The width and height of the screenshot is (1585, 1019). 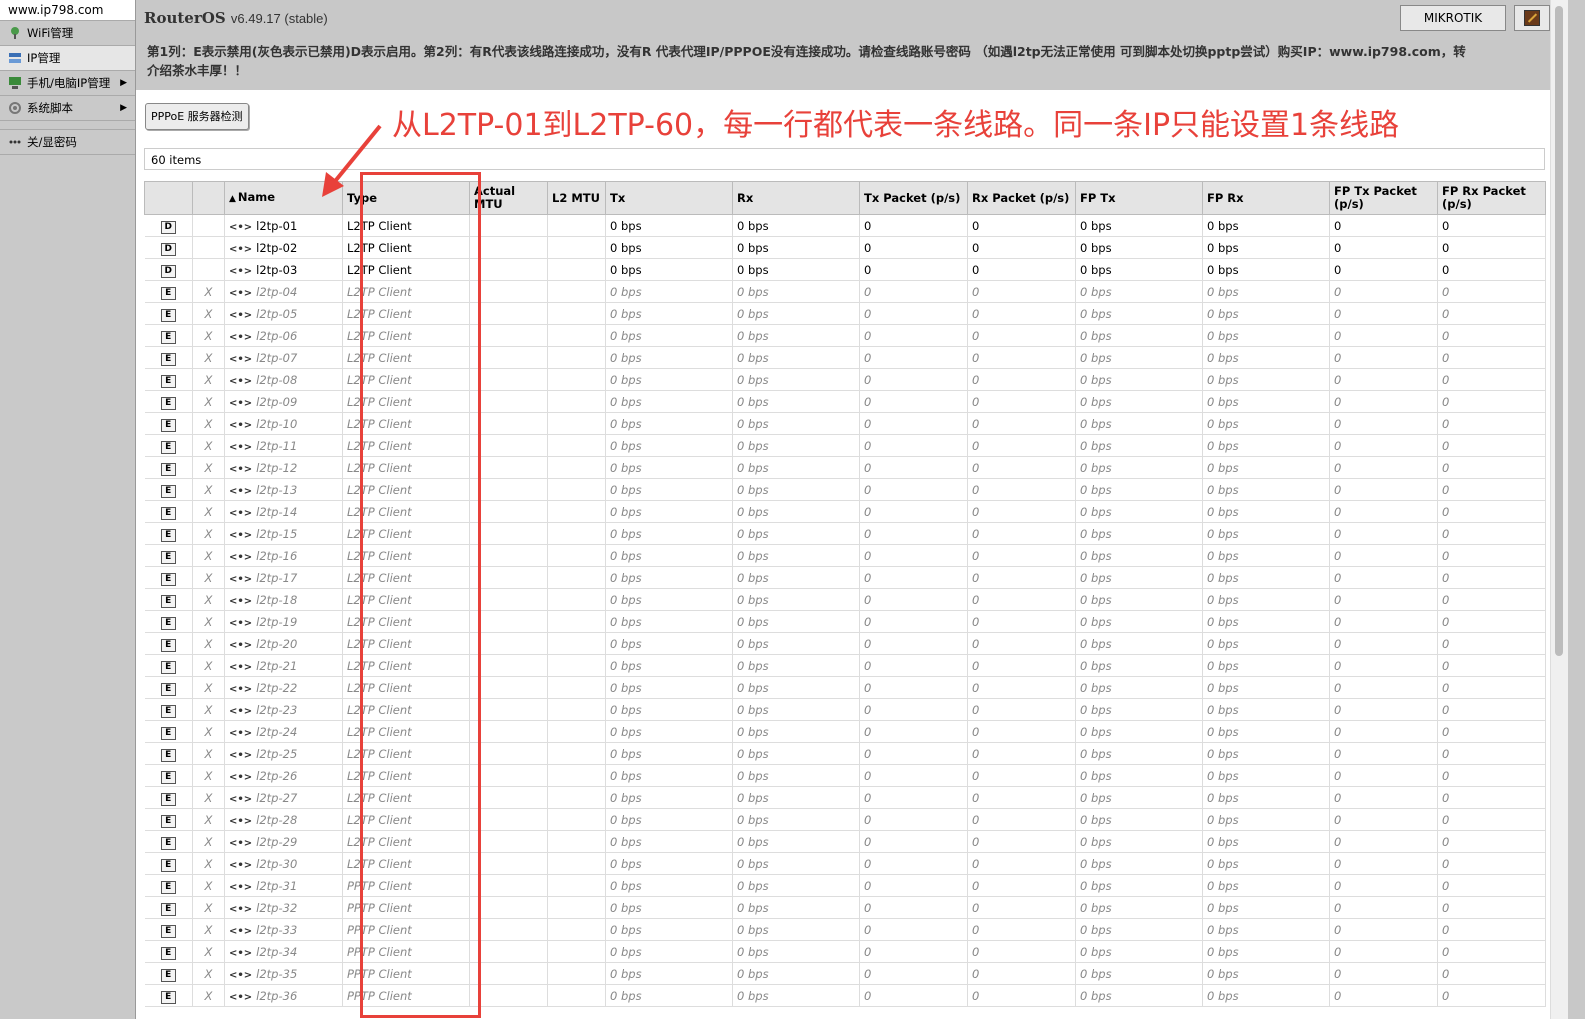 I want to click on interface-name: l2tp-19, so click(x=276, y=622).